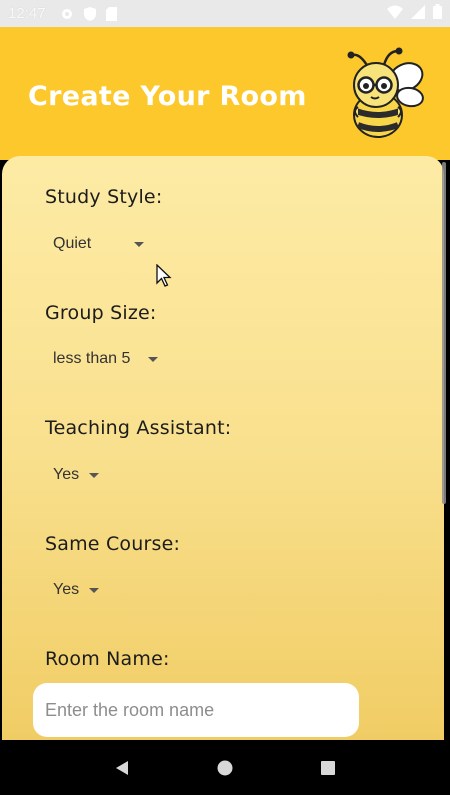 This screenshot has height=795, width=450. Describe the element at coordinates (196, 710) in the screenshot. I see `room-name-input` at that location.